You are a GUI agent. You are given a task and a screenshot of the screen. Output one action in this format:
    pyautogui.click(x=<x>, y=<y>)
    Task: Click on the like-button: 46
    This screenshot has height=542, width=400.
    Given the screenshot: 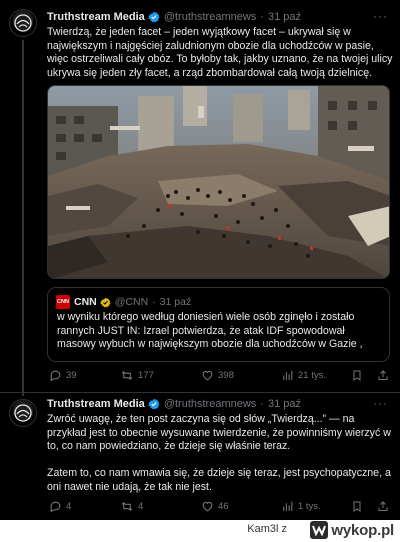 What is the action you would take?
    pyautogui.click(x=215, y=506)
    